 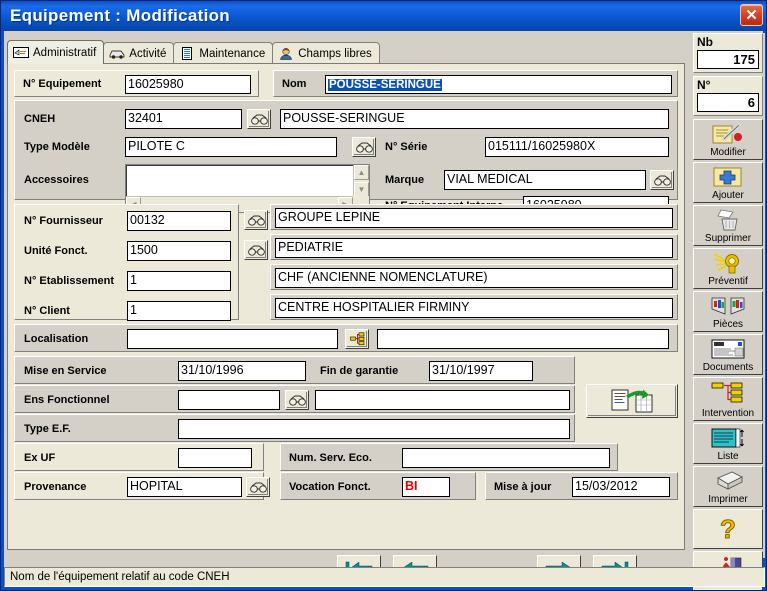 I want to click on input-num-serie: 015111/16025980X, so click(x=577, y=147).